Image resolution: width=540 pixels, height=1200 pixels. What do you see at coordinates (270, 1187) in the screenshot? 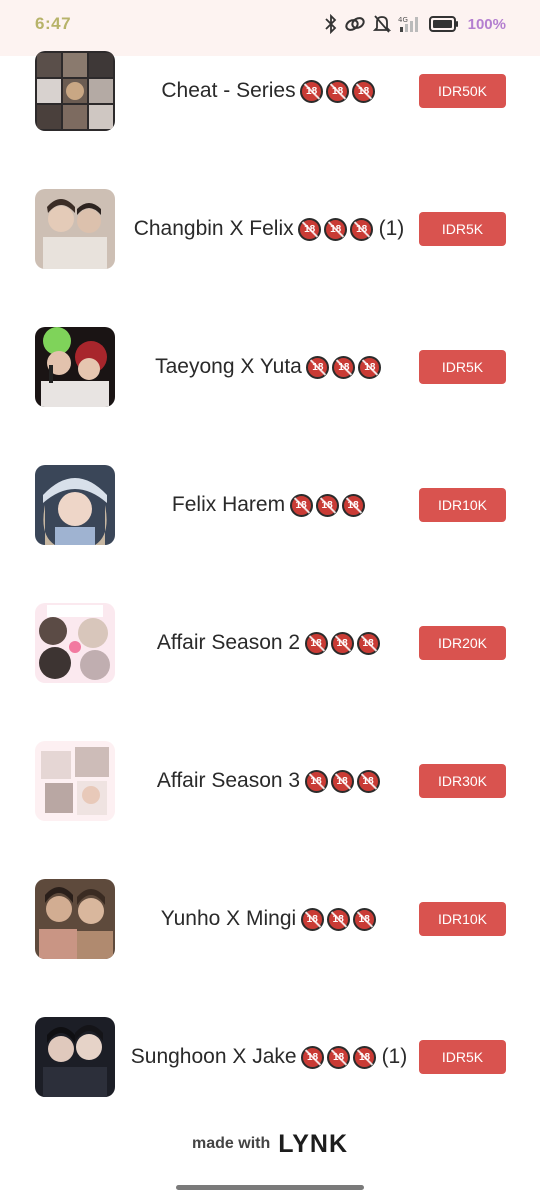
I see `home-indicator` at bounding box center [270, 1187].